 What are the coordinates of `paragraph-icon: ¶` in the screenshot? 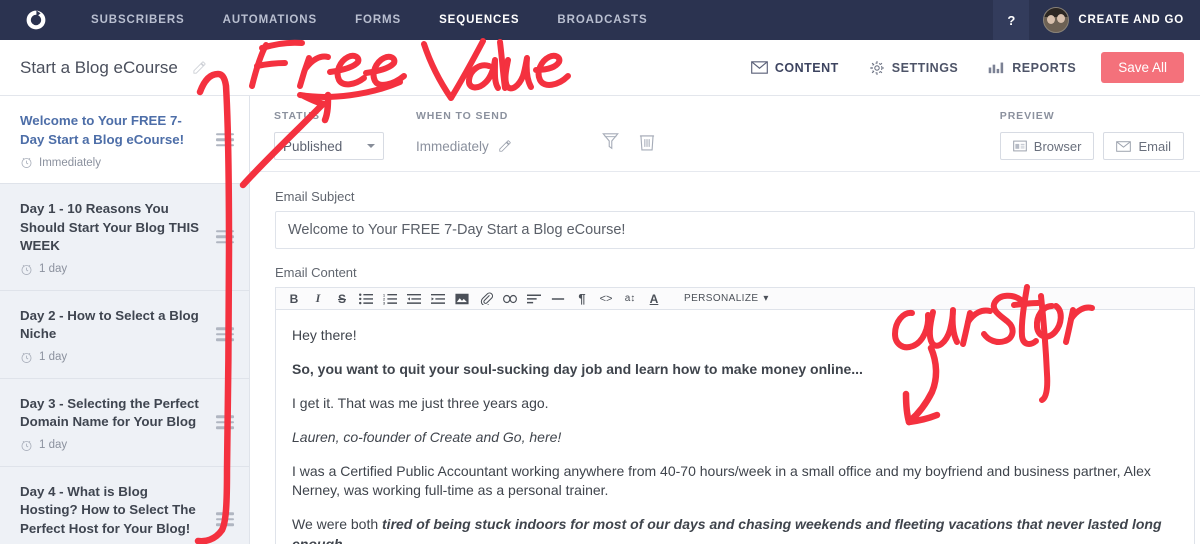 It's located at (582, 298).